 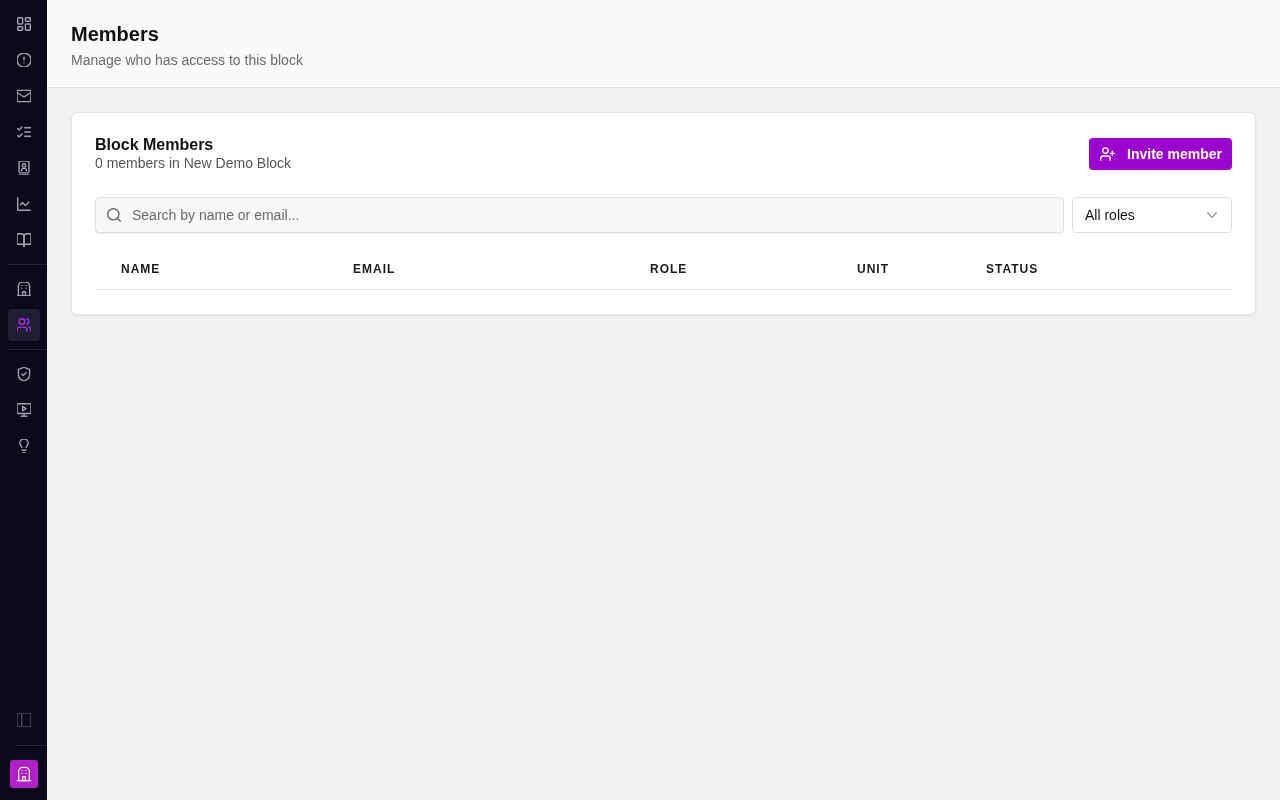 What do you see at coordinates (1160, 154) in the screenshot?
I see `invite-member-button: Invite member` at bounding box center [1160, 154].